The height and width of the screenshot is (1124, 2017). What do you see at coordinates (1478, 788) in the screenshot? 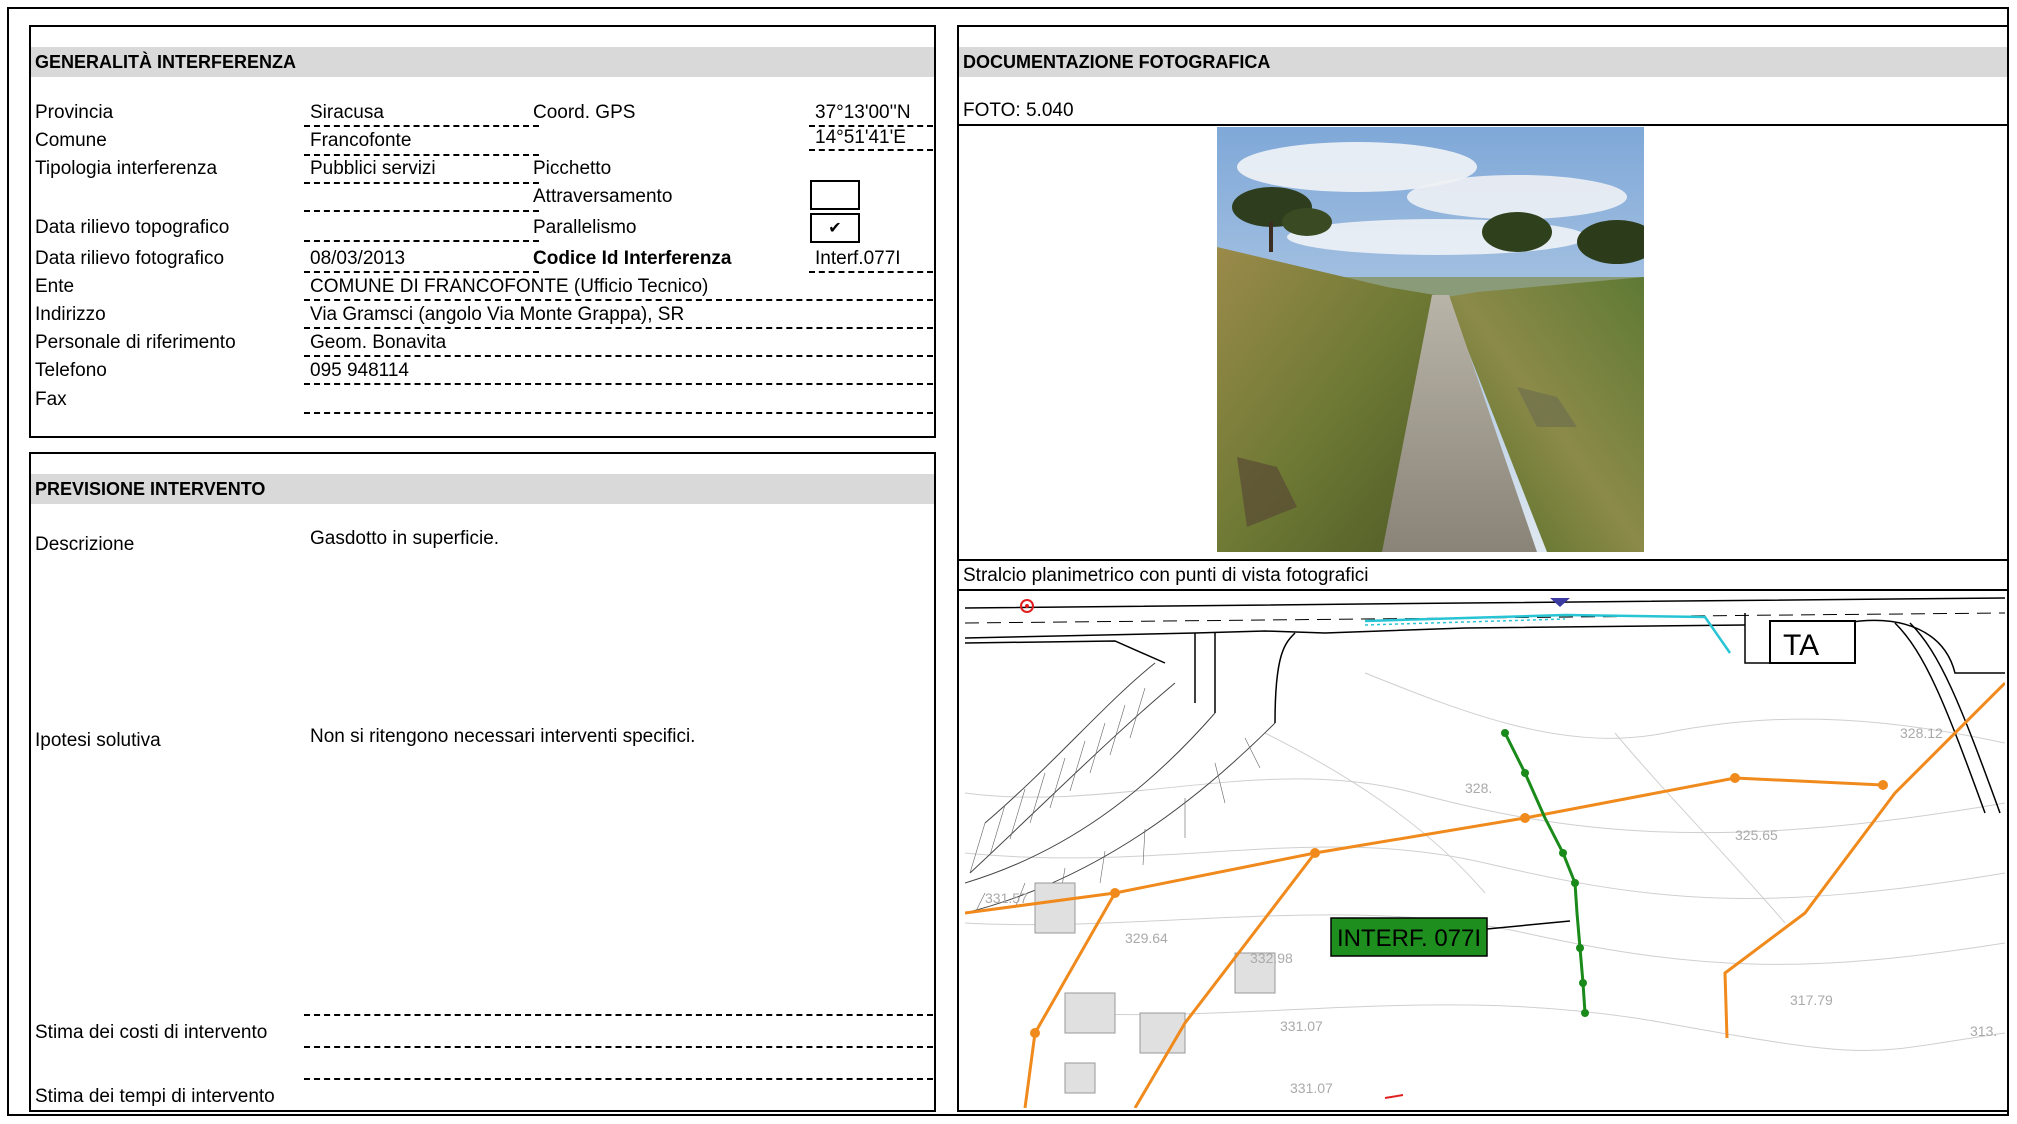
I see `map-elev-5: 328.` at bounding box center [1478, 788].